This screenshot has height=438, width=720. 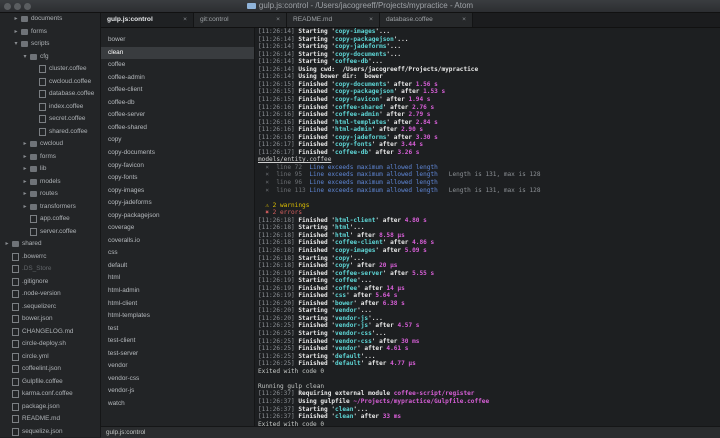 What do you see at coordinates (177, 128) in the screenshot?
I see `gulp-task-item: coffee-shared` at bounding box center [177, 128].